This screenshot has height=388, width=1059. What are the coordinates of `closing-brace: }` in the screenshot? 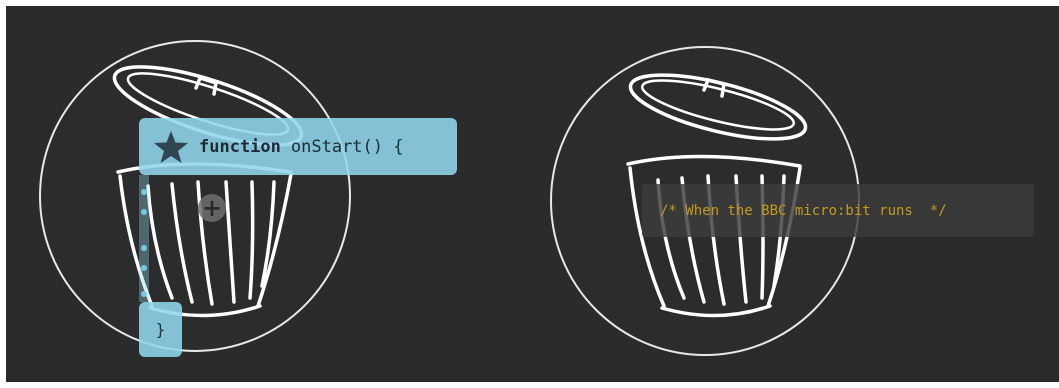 It's located at (160, 329).